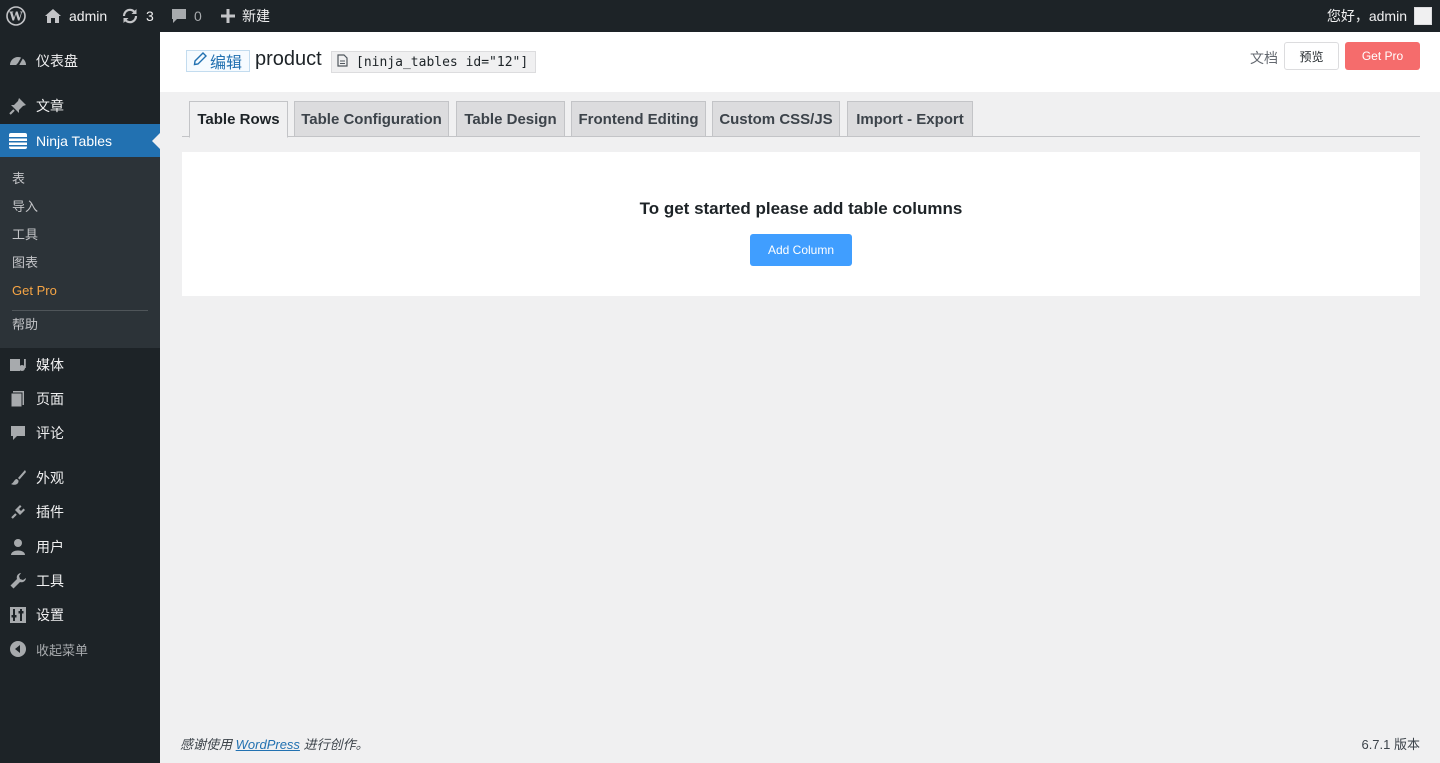  What do you see at coordinates (228, 16) in the screenshot?
I see `plus-icon` at bounding box center [228, 16].